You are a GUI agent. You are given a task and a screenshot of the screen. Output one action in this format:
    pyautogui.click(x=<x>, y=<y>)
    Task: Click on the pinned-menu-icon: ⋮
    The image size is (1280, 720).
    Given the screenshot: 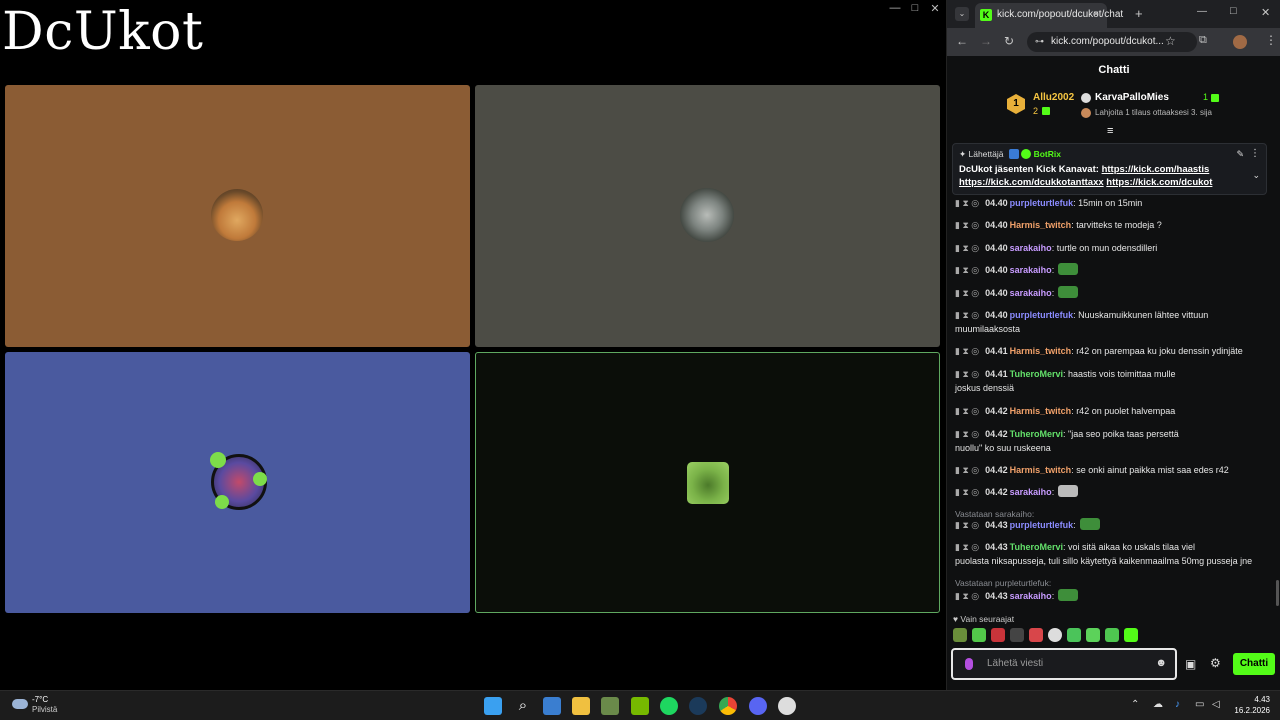 What is the action you would take?
    pyautogui.click(x=1255, y=153)
    